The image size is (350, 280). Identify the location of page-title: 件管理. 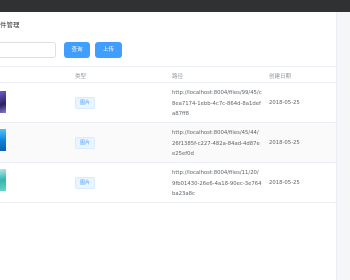
(10, 25).